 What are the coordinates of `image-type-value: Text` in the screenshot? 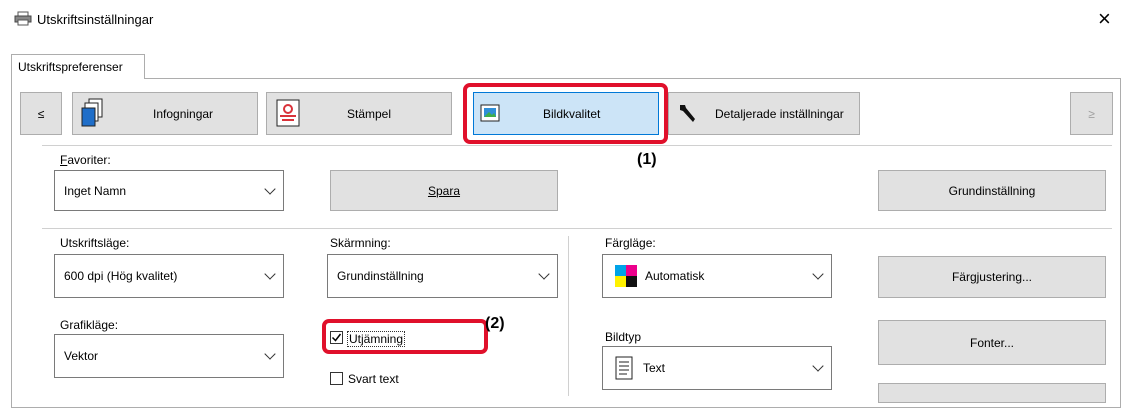 It's located at (654, 368).